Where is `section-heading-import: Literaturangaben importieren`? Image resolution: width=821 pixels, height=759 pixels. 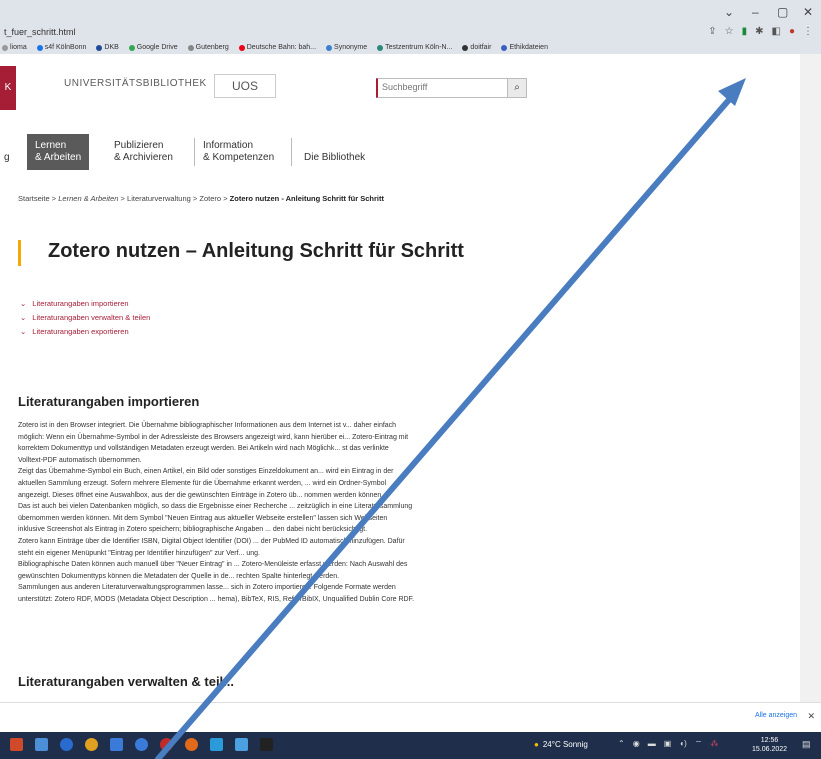 section-heading-import: Literaturangaben importieren is located at coordinates (109, 401).